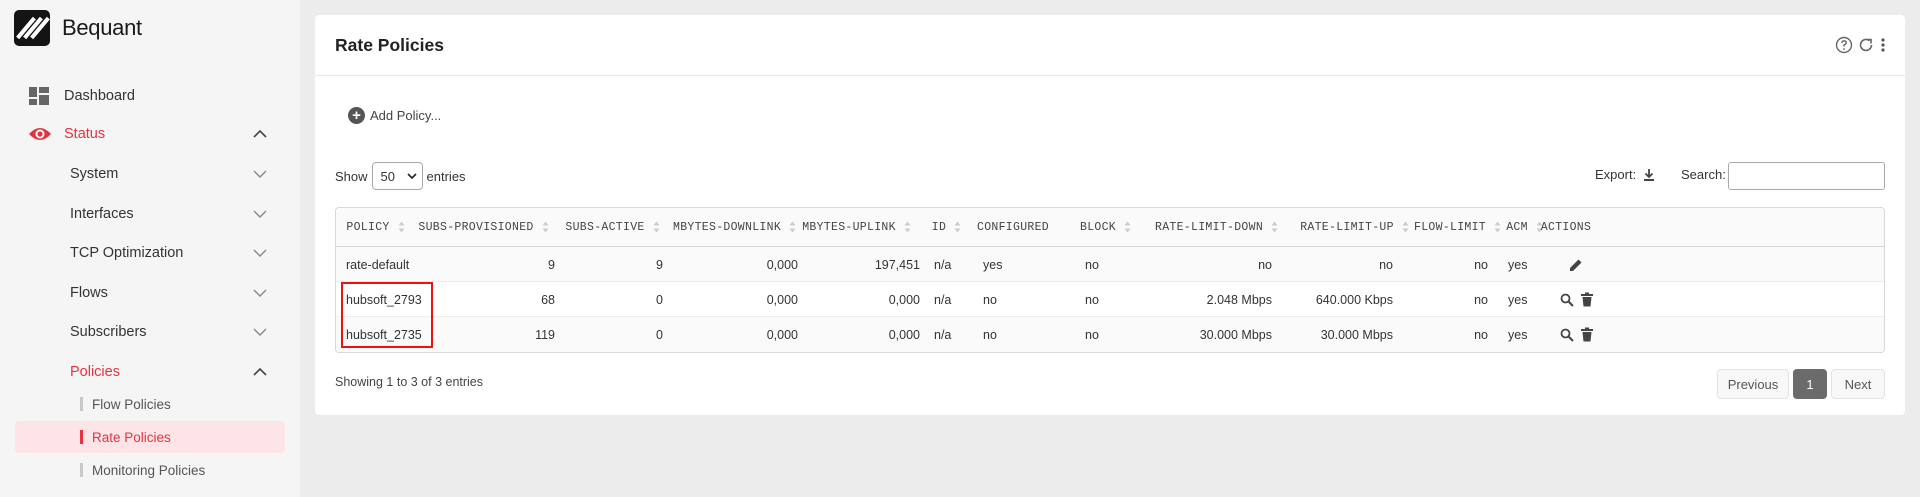  Describe the element at coordinates (1810, 384) in the screenshot. I see `page-1-button: 1` at that location.